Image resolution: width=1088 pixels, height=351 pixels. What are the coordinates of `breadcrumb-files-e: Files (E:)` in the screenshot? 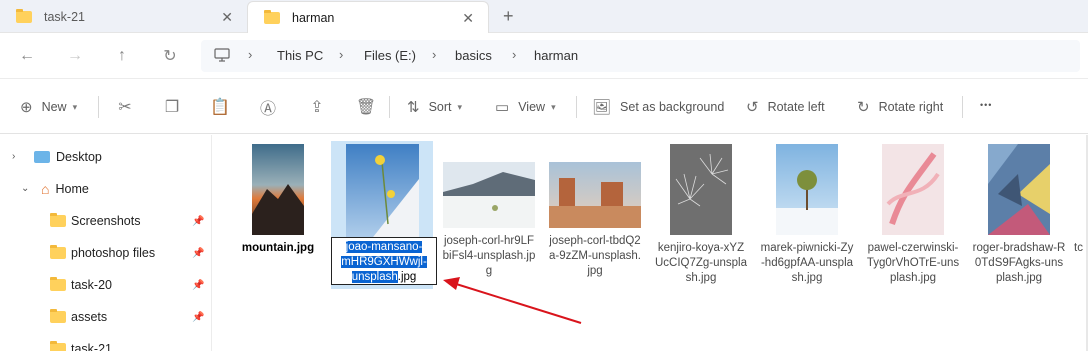 It's located at (390, 55).